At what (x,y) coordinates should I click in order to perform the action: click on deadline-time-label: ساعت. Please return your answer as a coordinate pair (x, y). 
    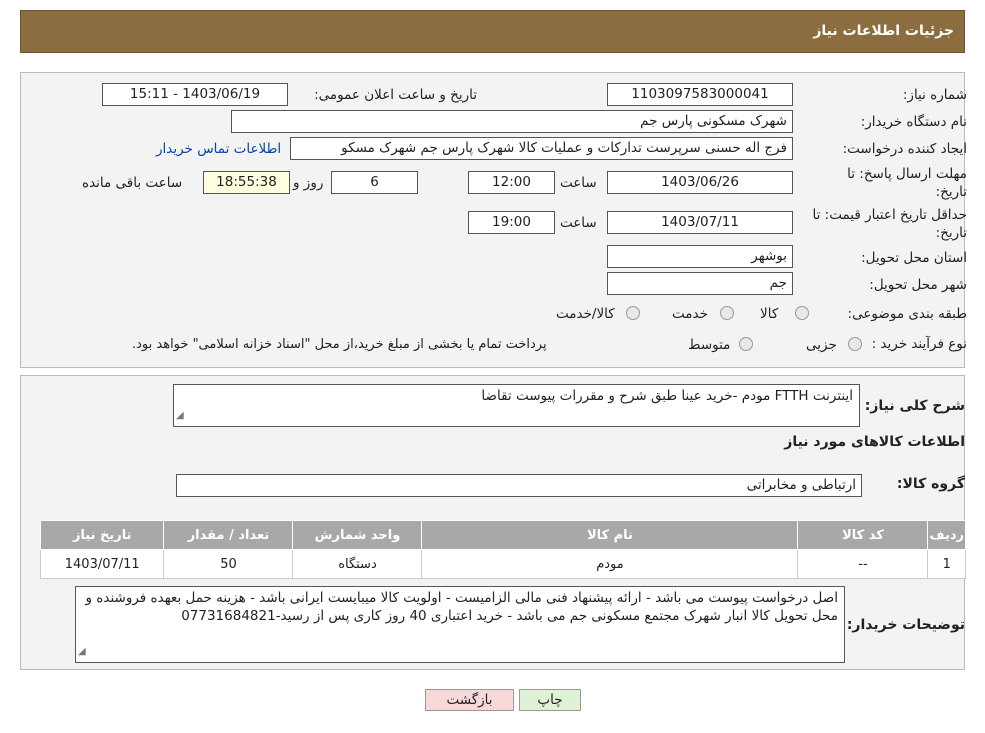
    Looking at the image, I should click on (578, 183).